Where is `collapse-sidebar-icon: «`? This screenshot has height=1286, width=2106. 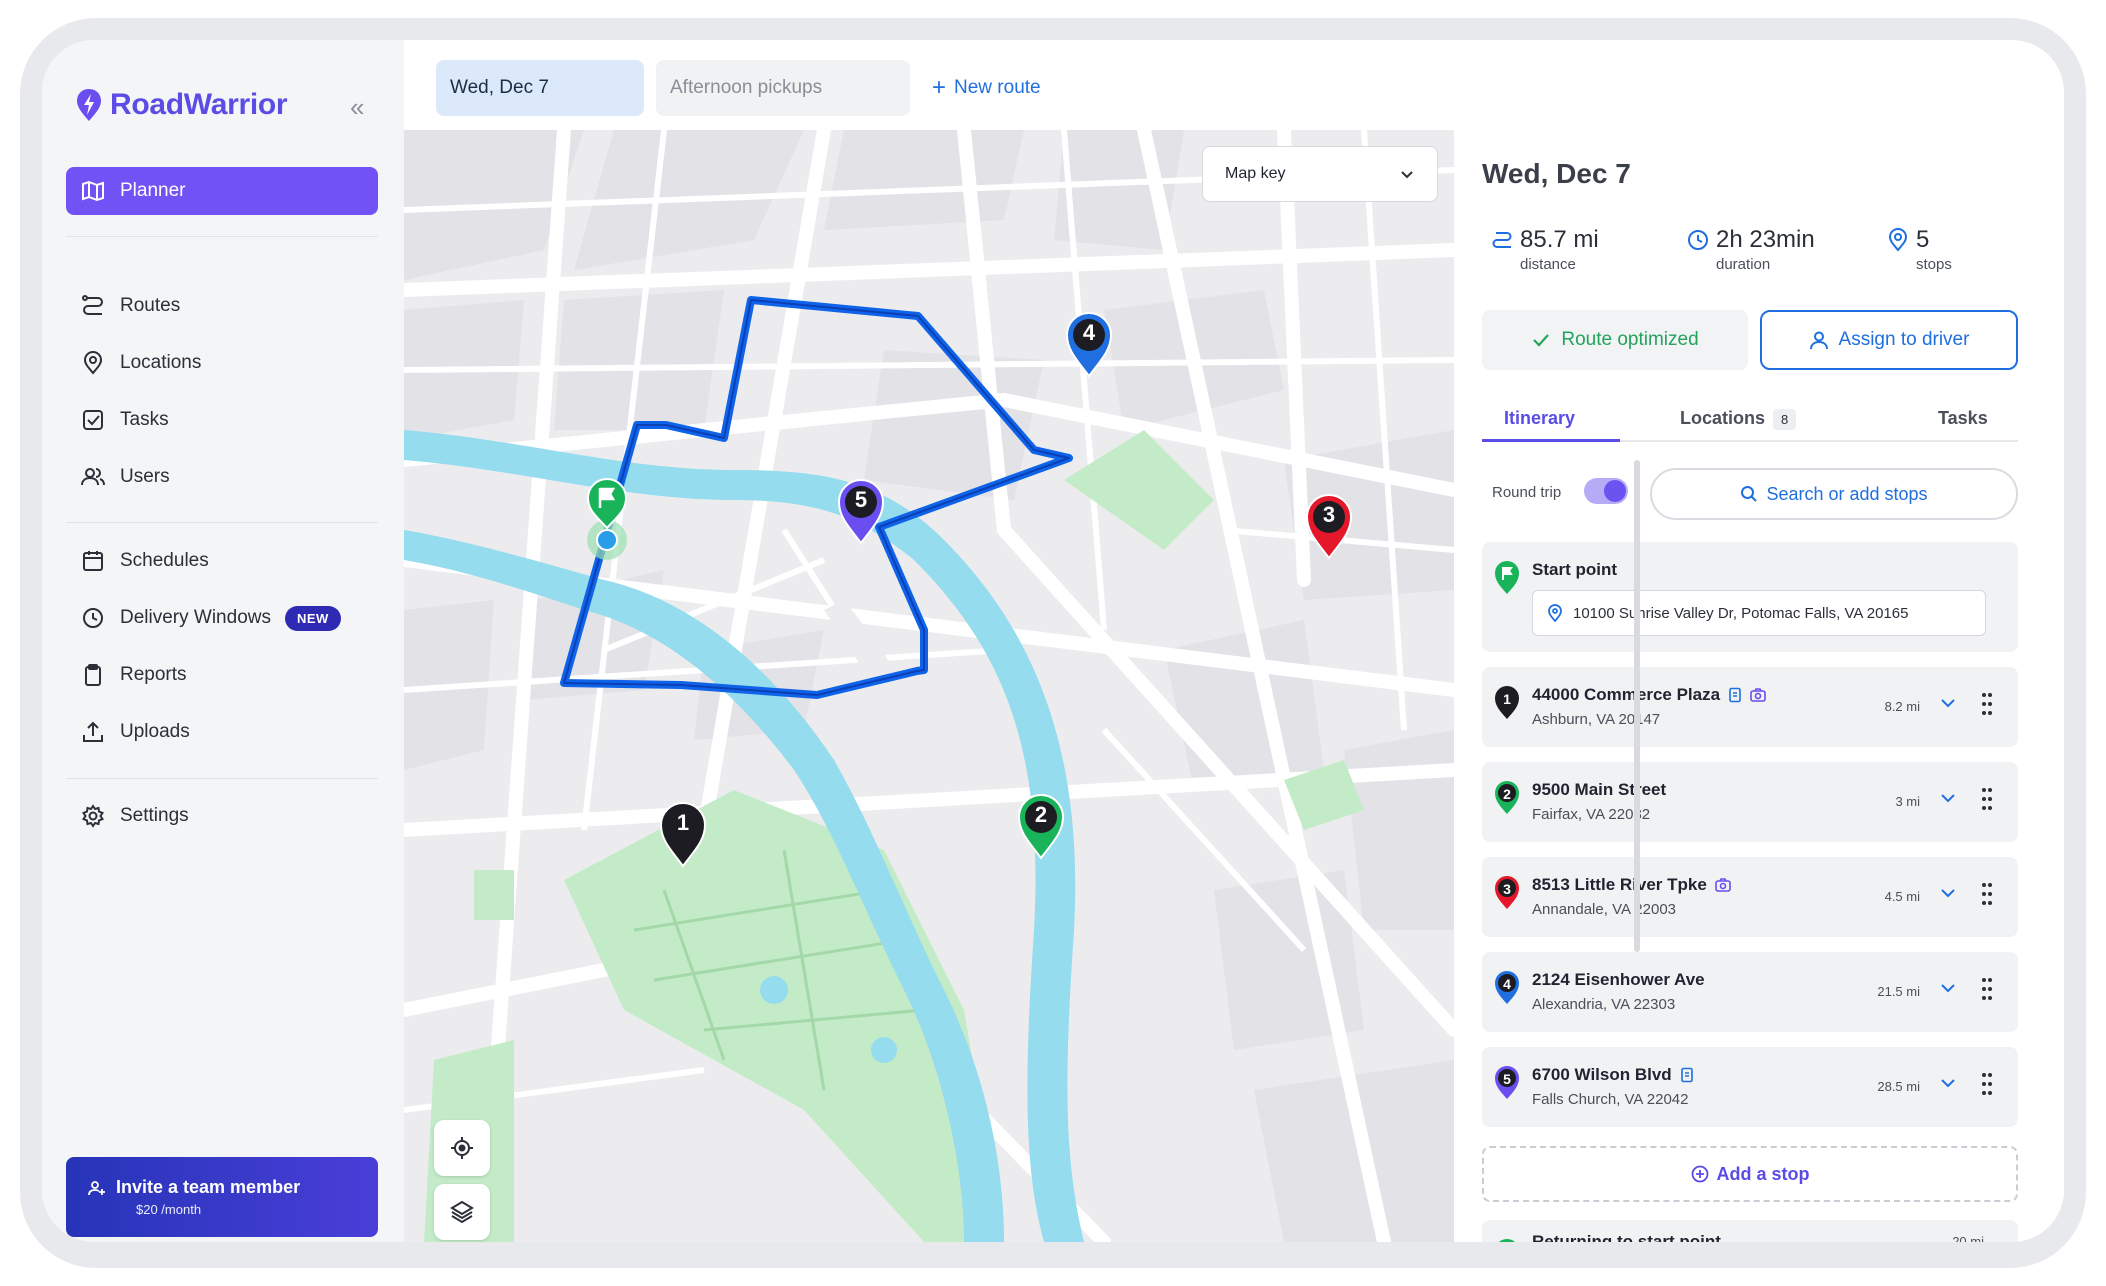
collapse-sidebar-icon: « is located at coordinates (357, 107).